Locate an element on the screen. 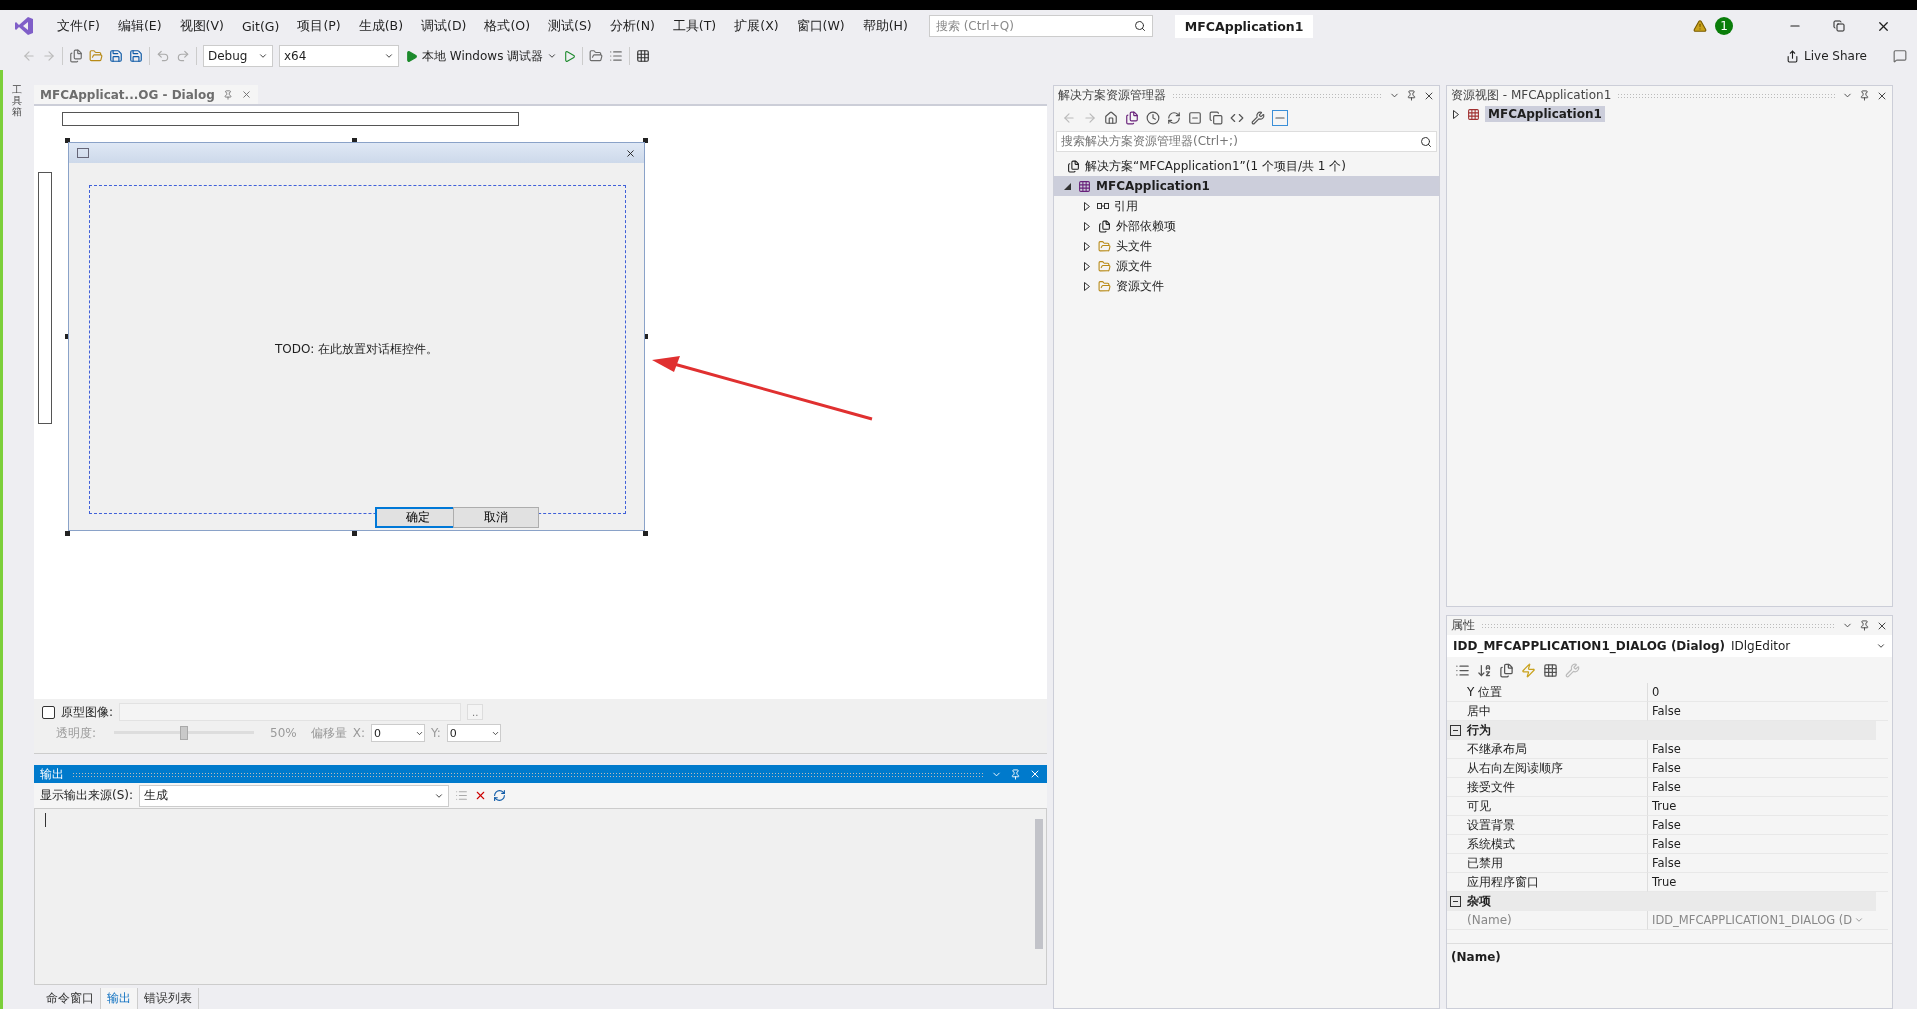 Image resolution: width=1917 pixels, height=1009 pixels. tree-item: 资源文件 is located at coordinates (1246, 286).